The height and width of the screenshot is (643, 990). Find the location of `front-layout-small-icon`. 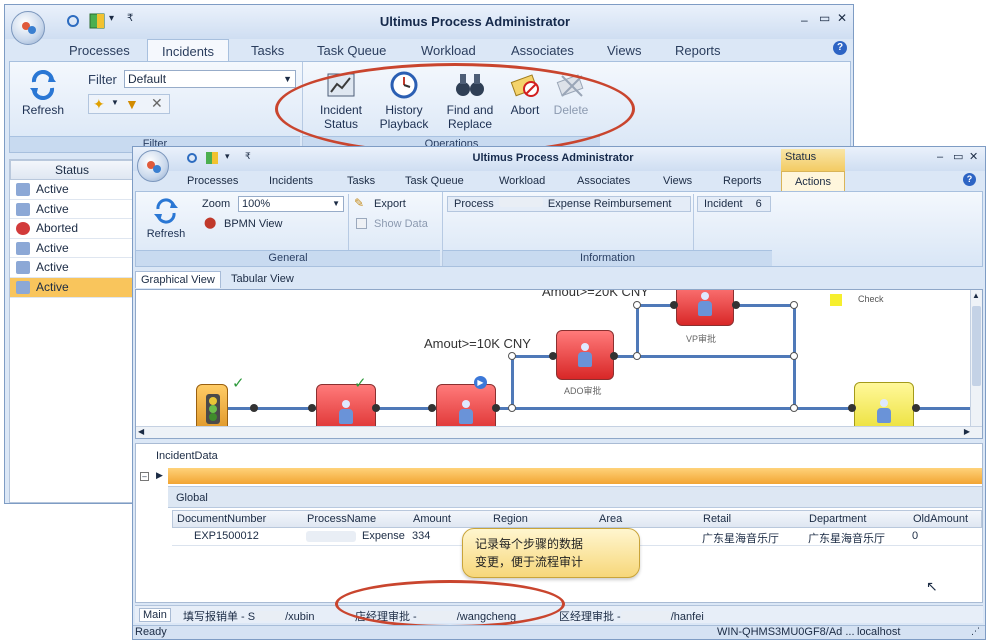

front-layout-small-icon is located at coordinates (212, 158).